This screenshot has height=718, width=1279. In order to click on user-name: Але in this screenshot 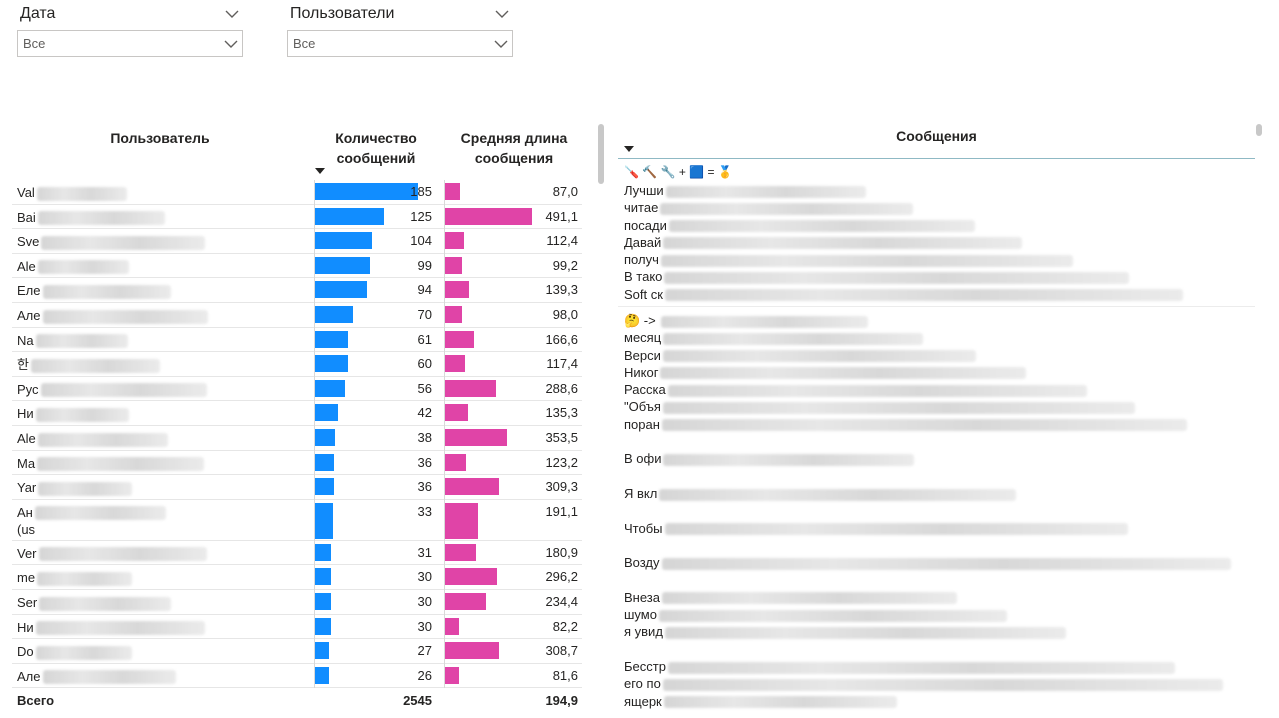, I will do `click(29, 315)`.